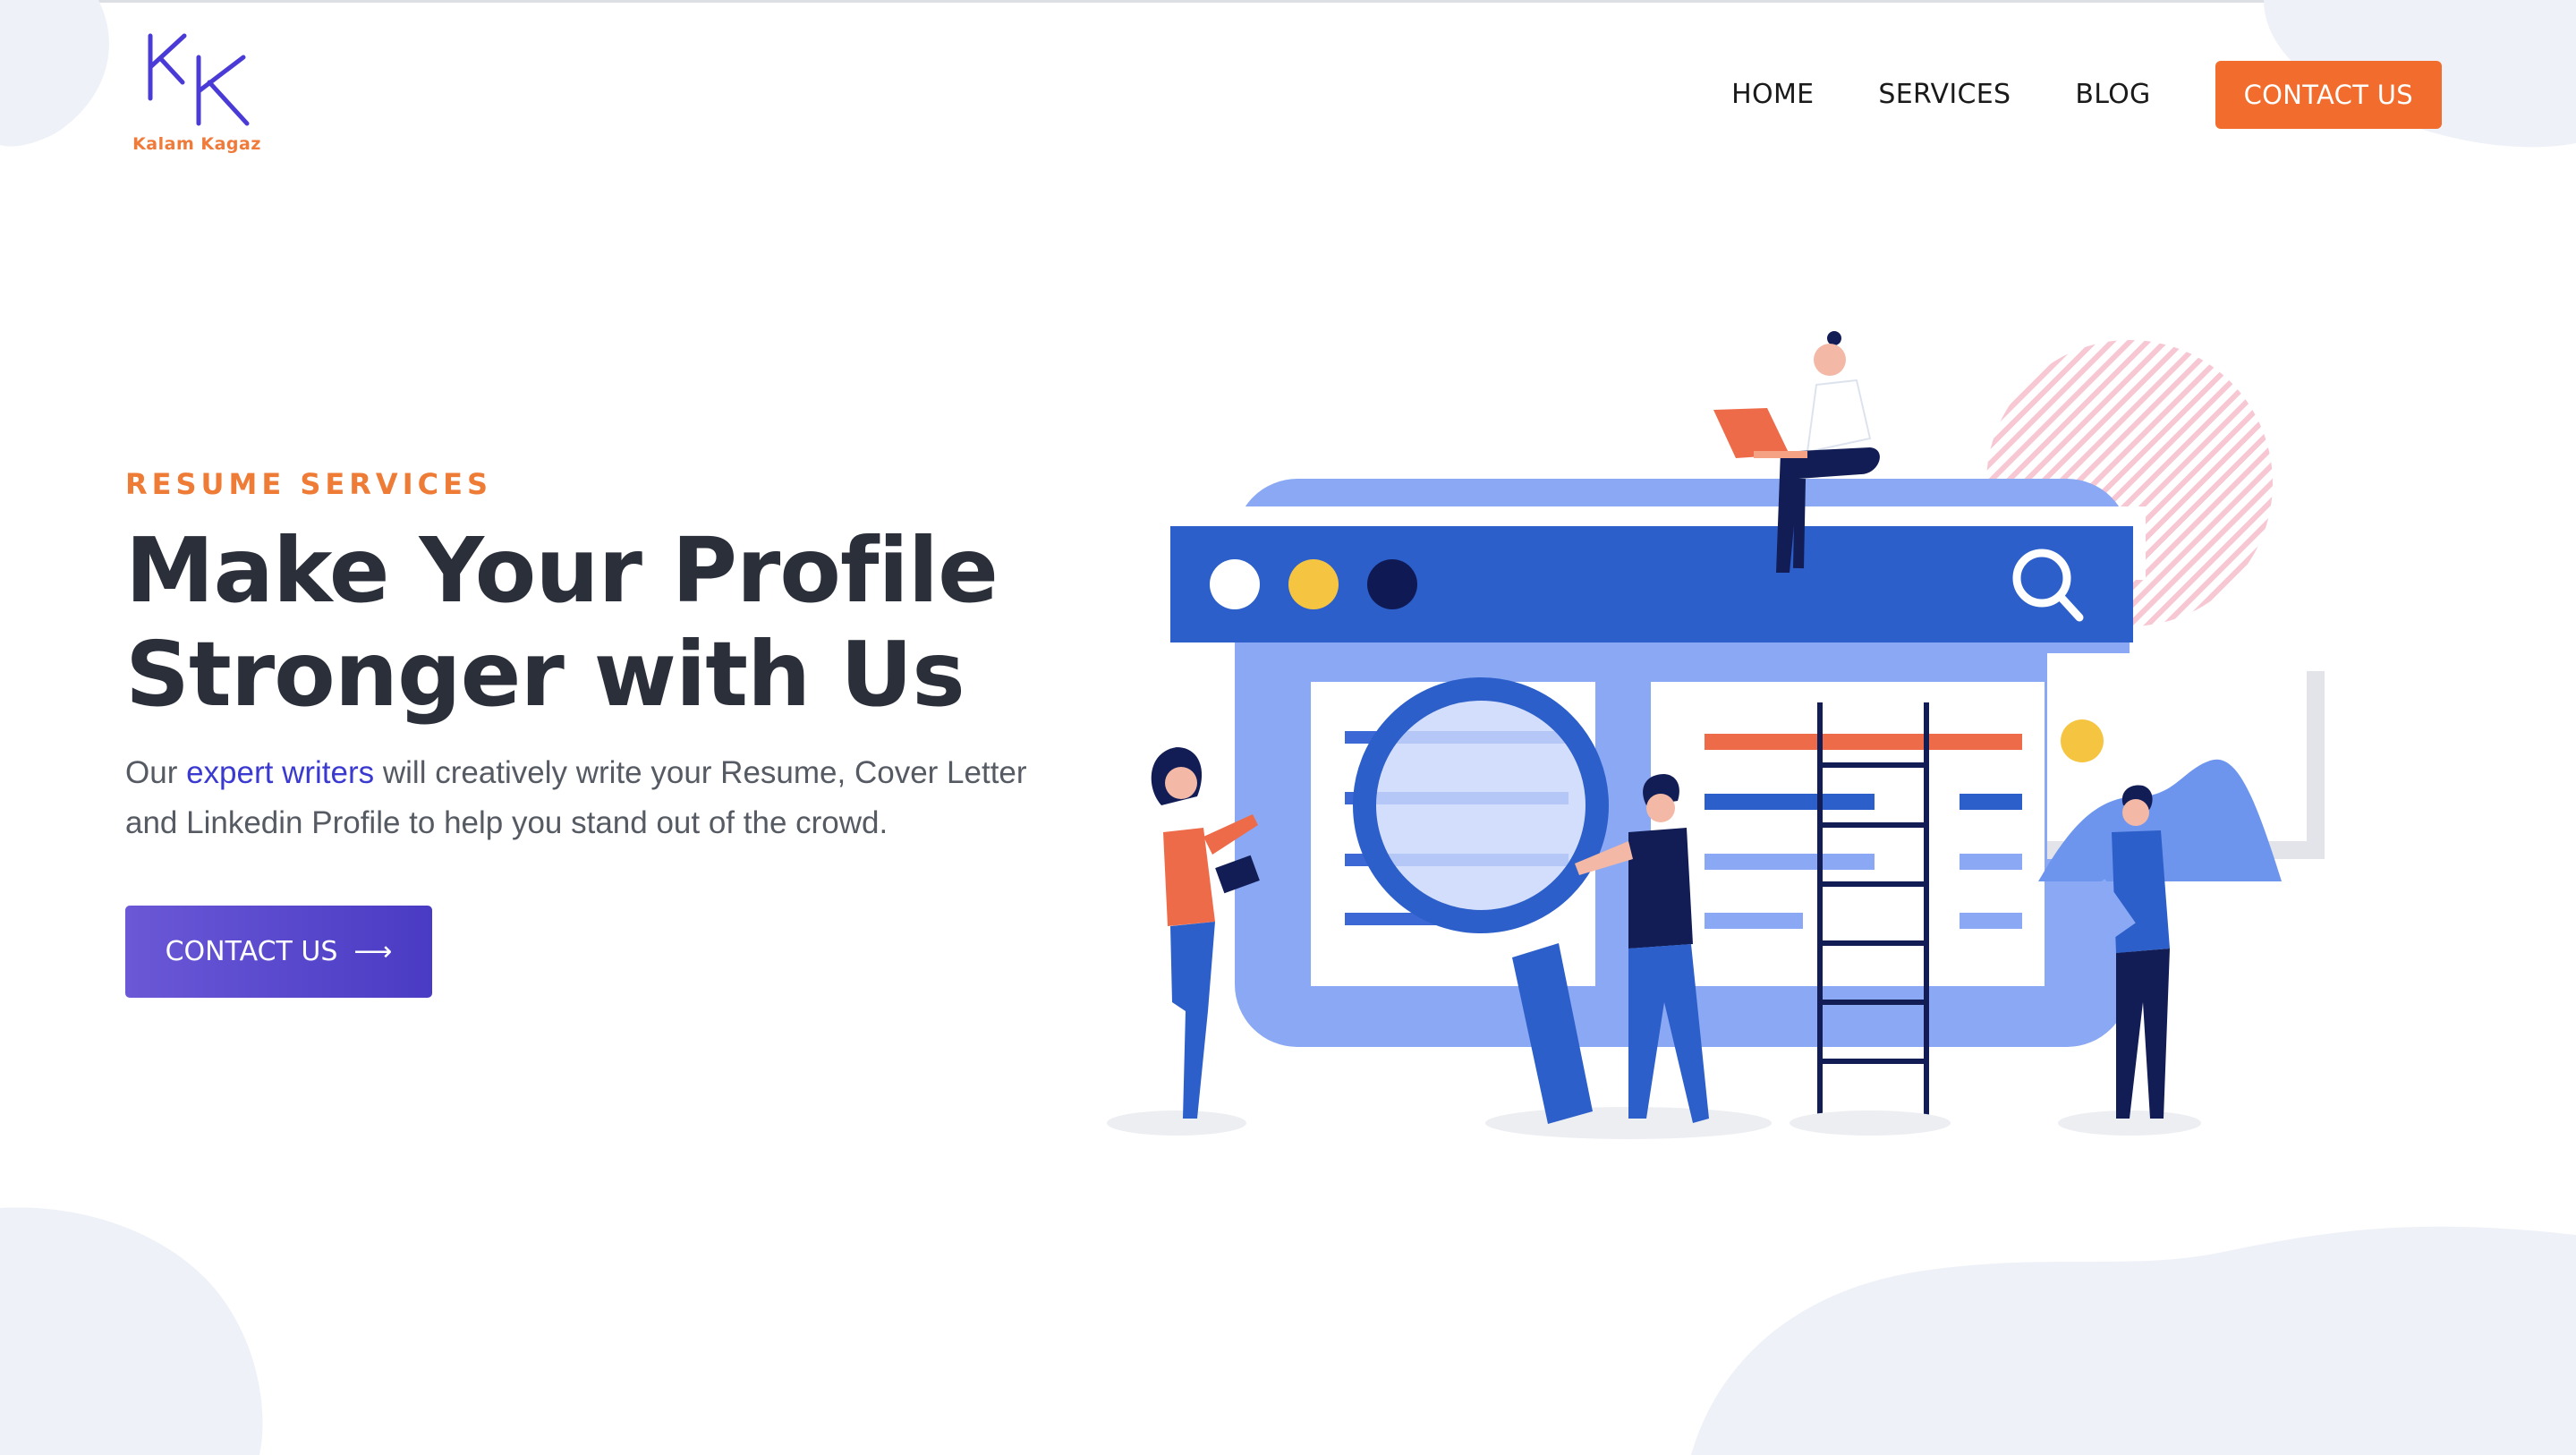  What do you see at coordinates (1313, 584) in the screenshot?
I see `window-dot-yellow` at bounding box center [1313, 584].